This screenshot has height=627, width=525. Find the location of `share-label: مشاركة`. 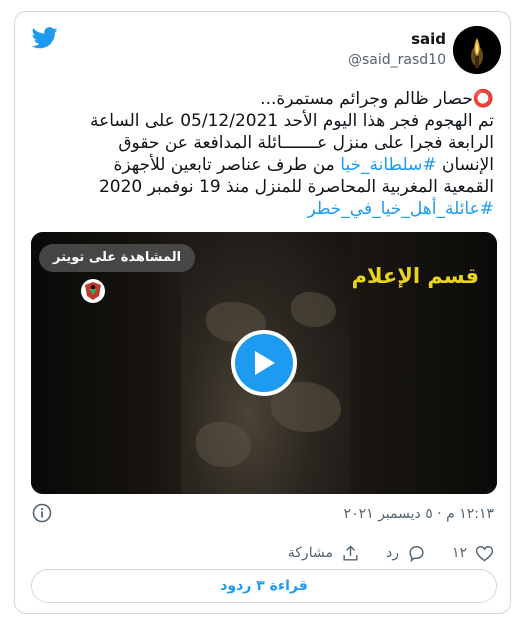

share-label: مشاركة is located at coordinates (310, 553).